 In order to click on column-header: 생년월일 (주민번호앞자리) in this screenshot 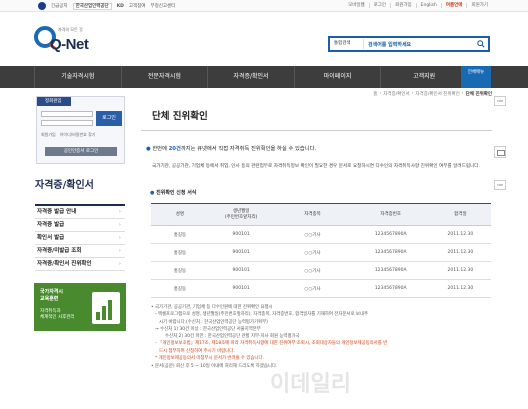, I will do `click(241, 214)`.